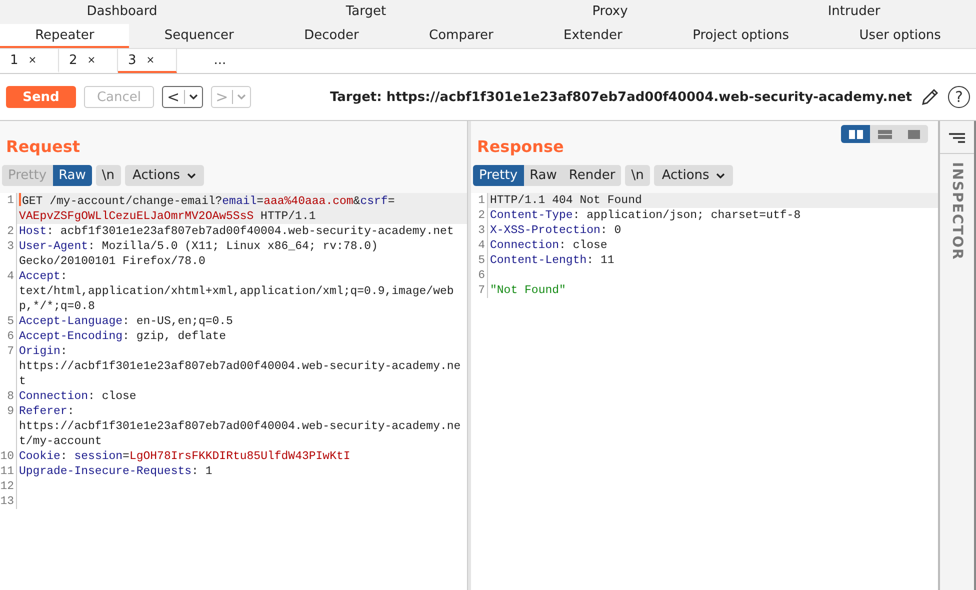 Image resolution: width=976 pixels, height=590 pixels. Describe the element at coordinates (552, 260) in the screenshot. I see `code-line: Content-Length: 11` at that location.